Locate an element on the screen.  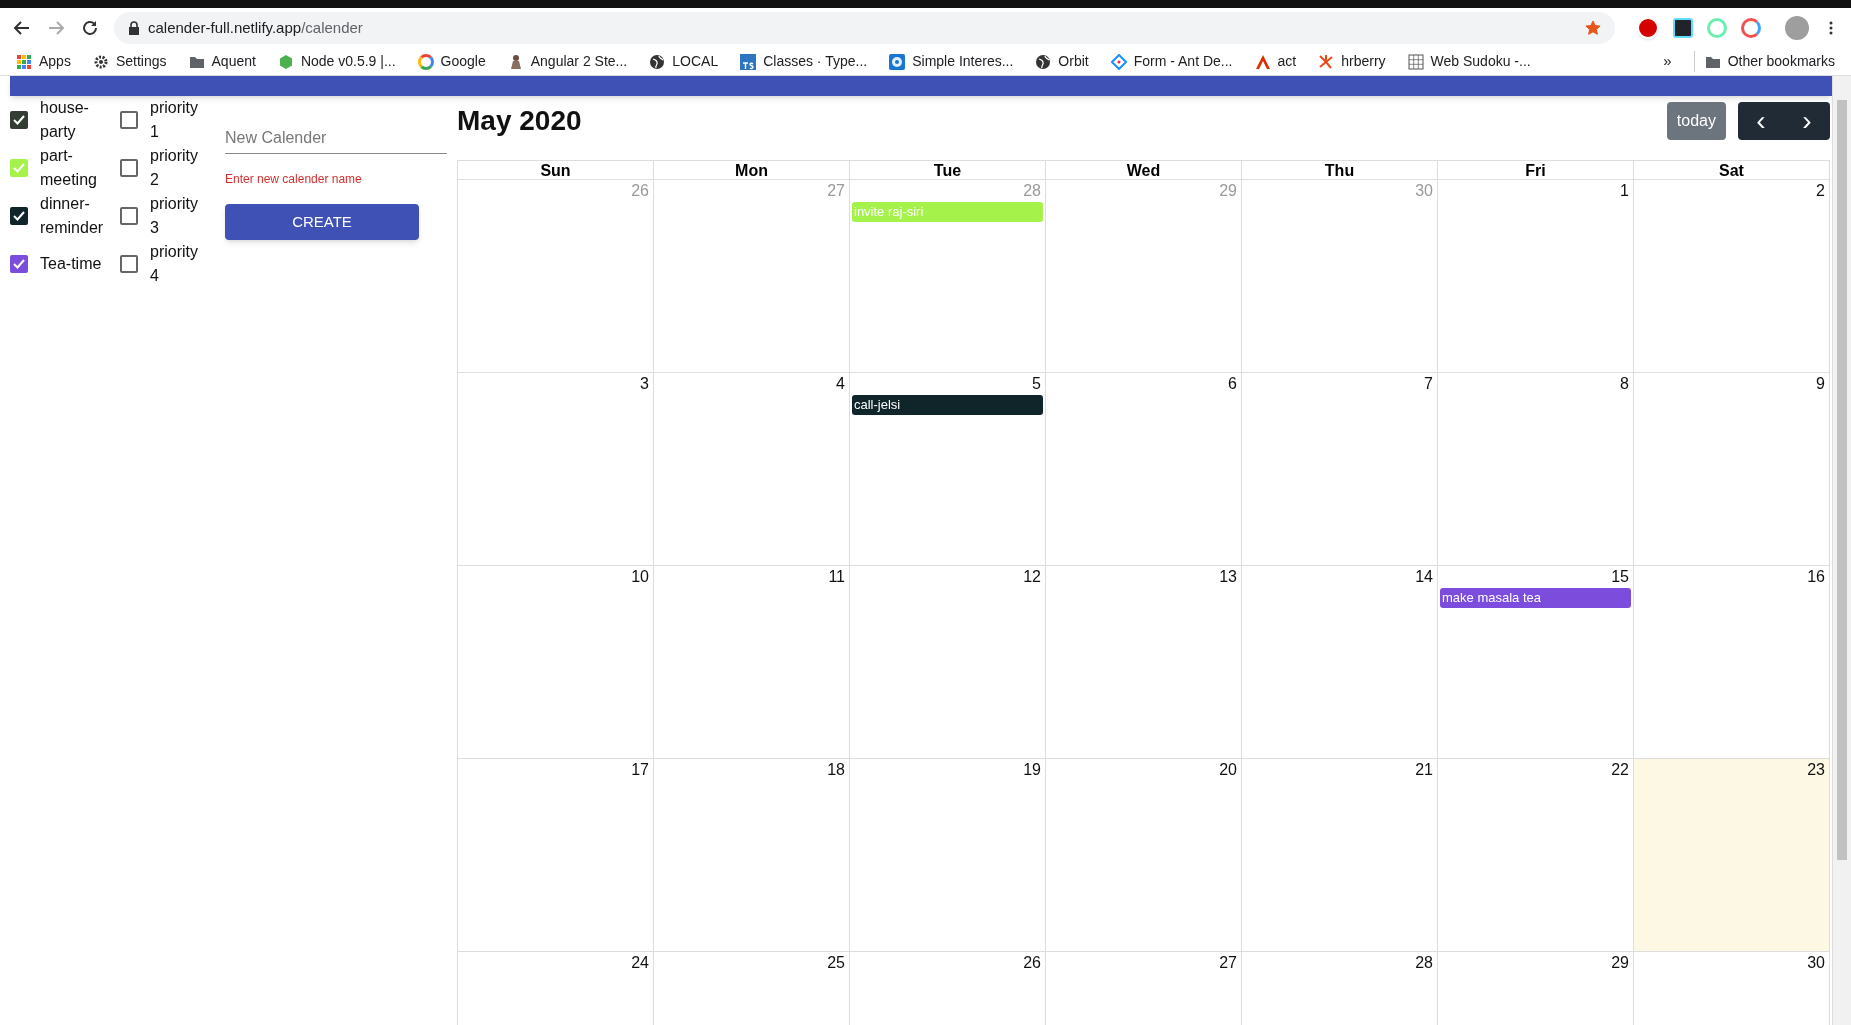
hexagon-icon is located at coordinates (285, 61).